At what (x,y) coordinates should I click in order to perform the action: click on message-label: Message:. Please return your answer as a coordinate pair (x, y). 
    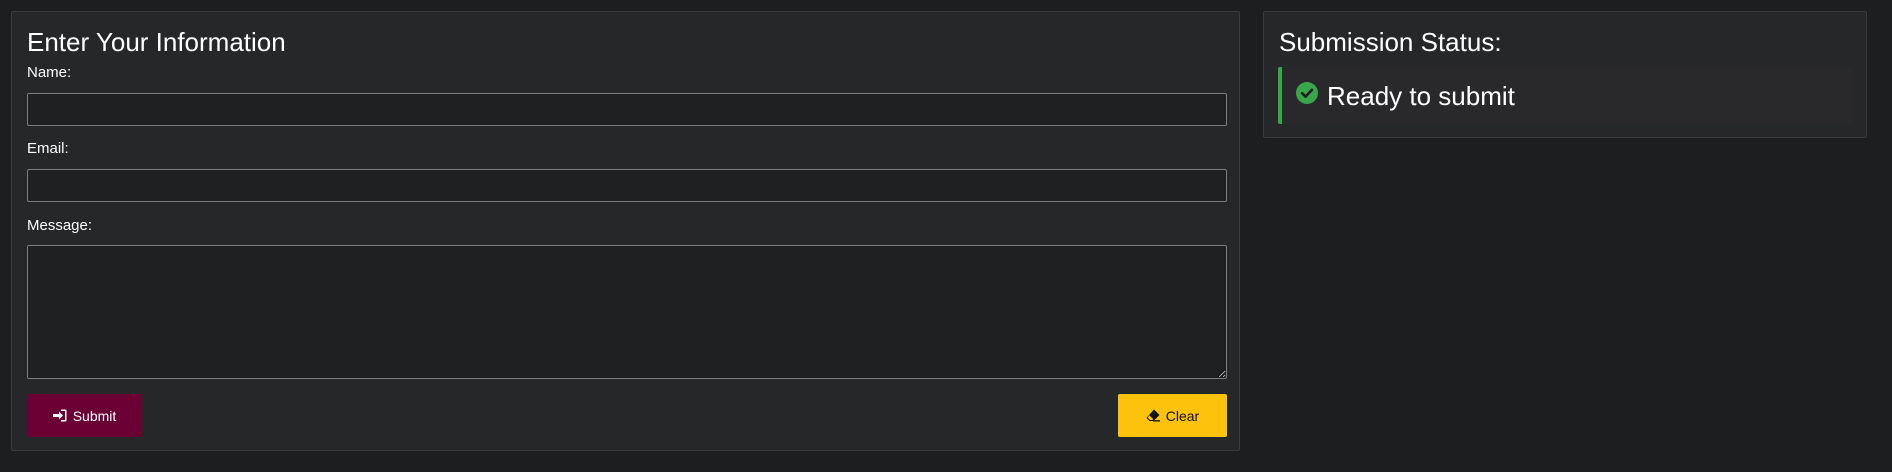
    Looking at the image, I should click on (60, 225).